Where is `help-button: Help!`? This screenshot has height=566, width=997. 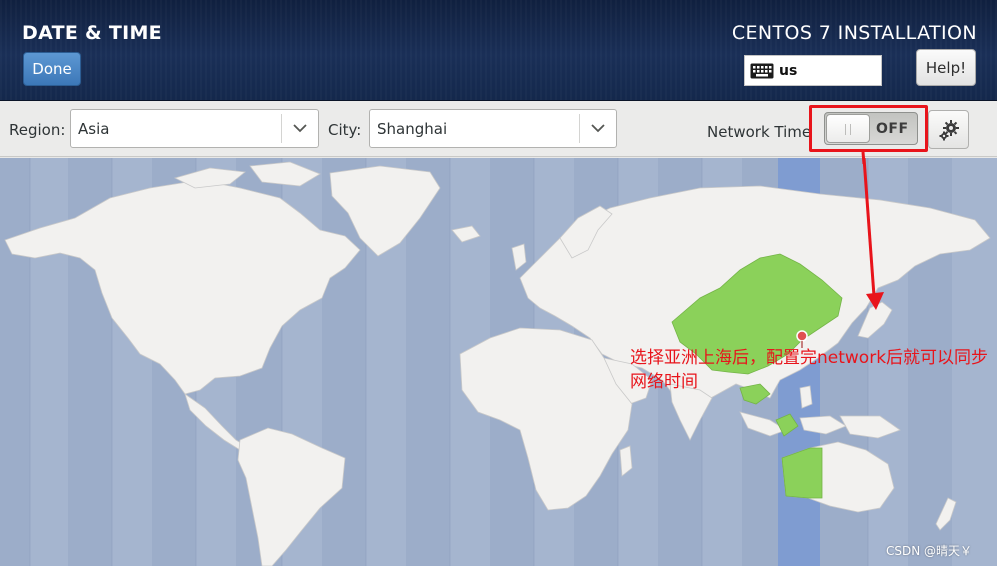 help-button: Help! is located at coordinates (946, 67).